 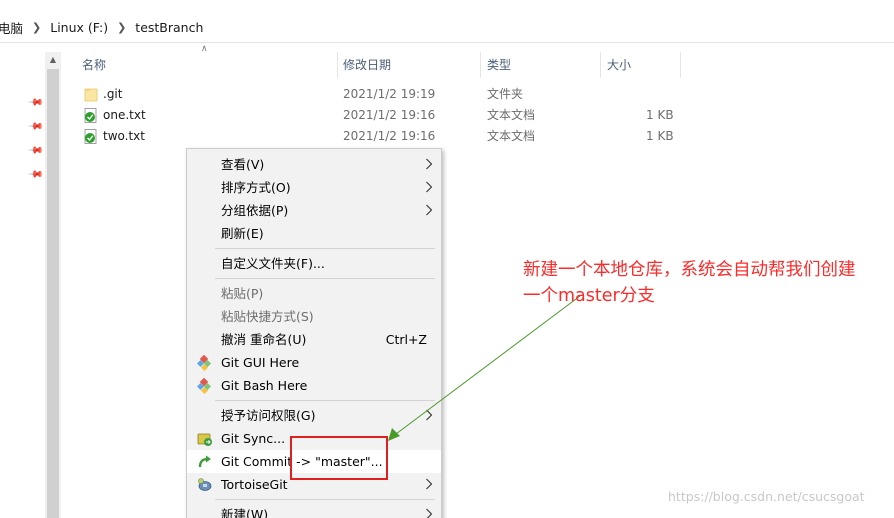 What do you see at coordinates (243, 164) in the screenshot?
I see `menu-item-label: 查看(V)` at bounding box center [243, 164].